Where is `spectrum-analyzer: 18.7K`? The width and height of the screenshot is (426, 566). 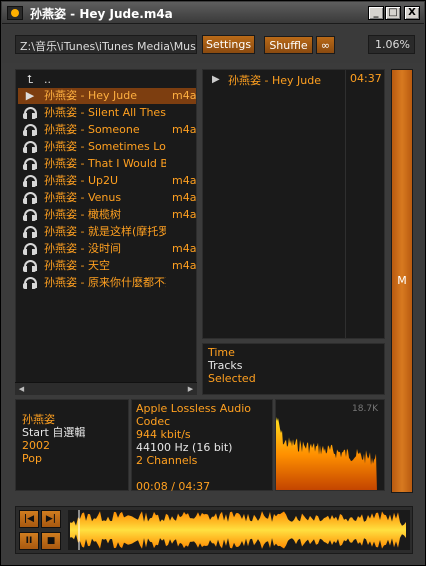
spectrum-analyzer: 18.7K is located at coordinates (330, 445).